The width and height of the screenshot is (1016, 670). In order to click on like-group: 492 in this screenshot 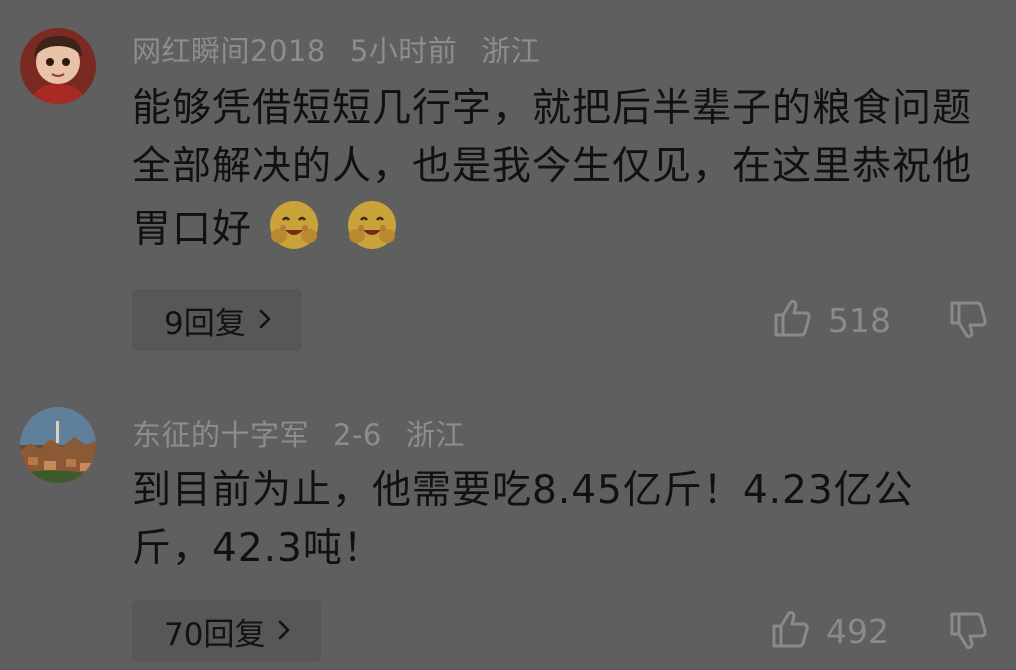, I will do `click(828, 631)`.